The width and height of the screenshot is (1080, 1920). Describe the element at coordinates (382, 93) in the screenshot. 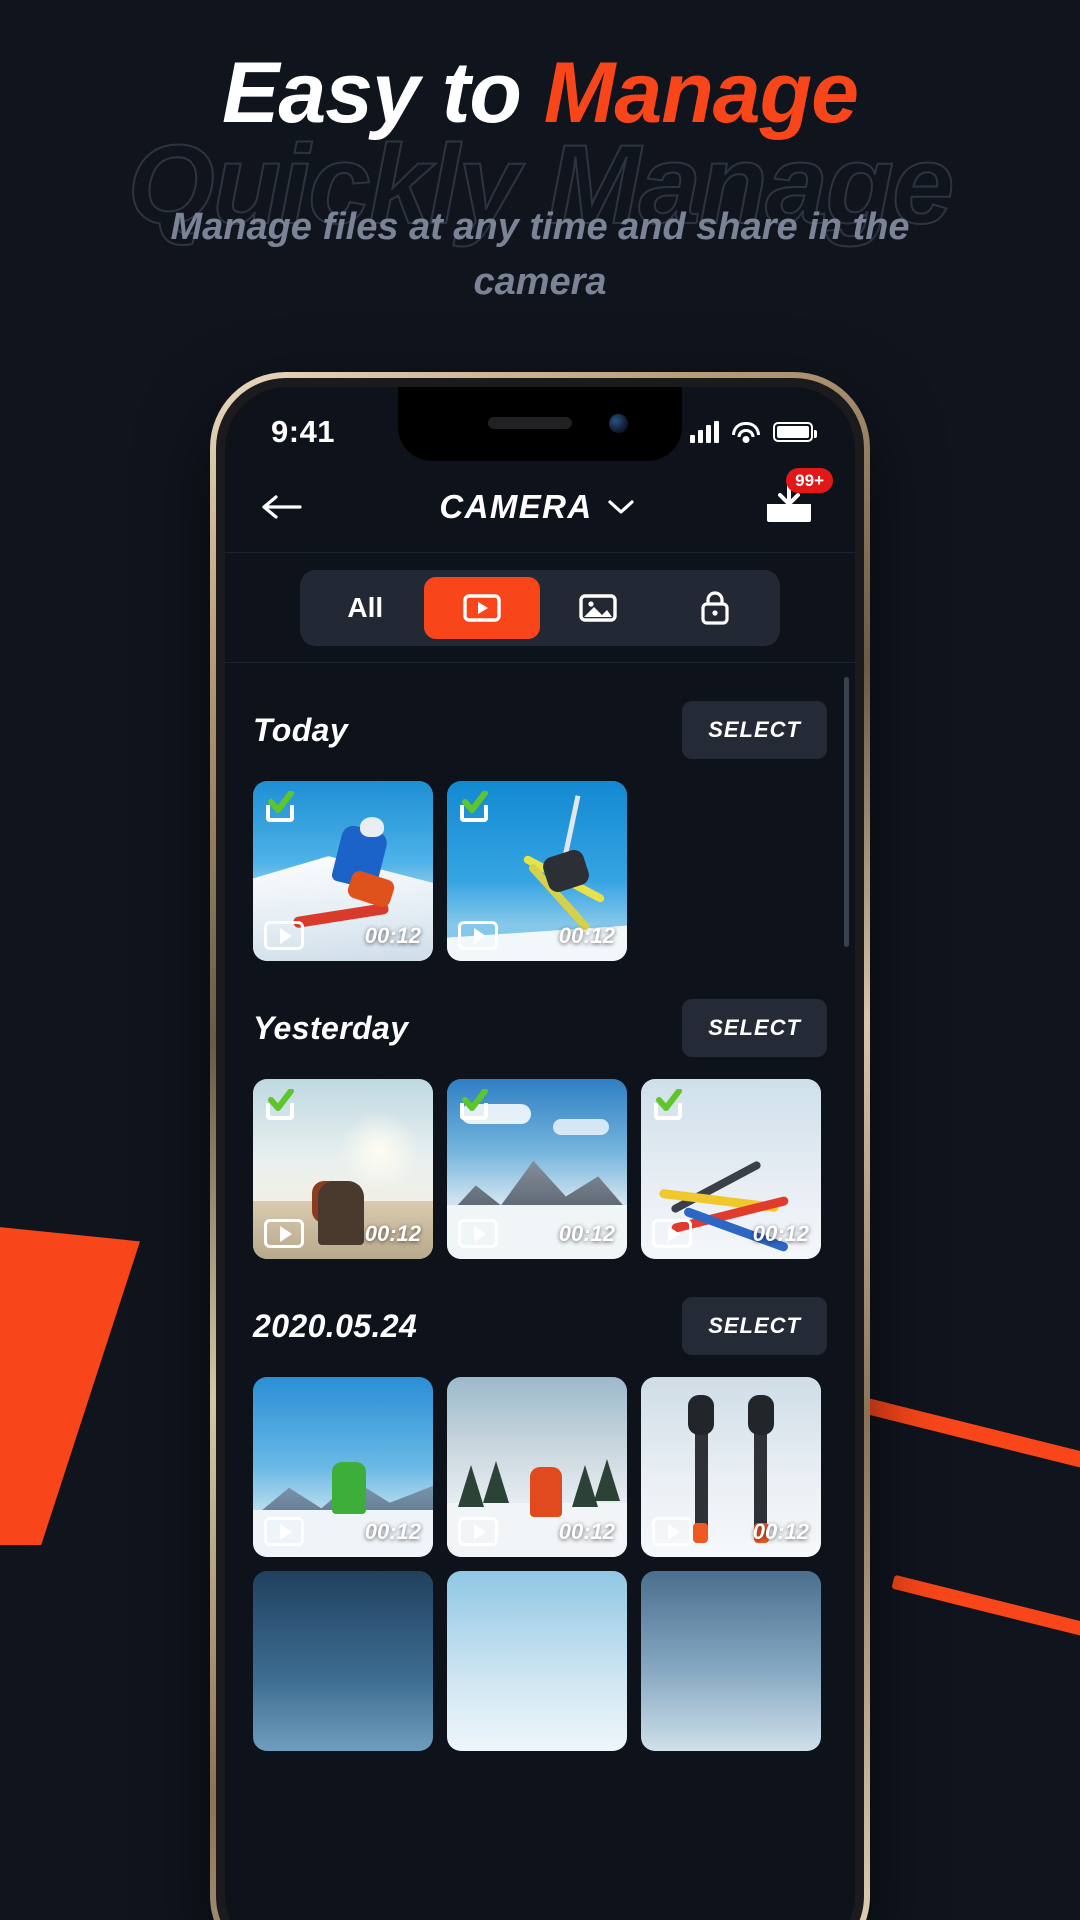

I see `headline-primary: Easy to` at that location.